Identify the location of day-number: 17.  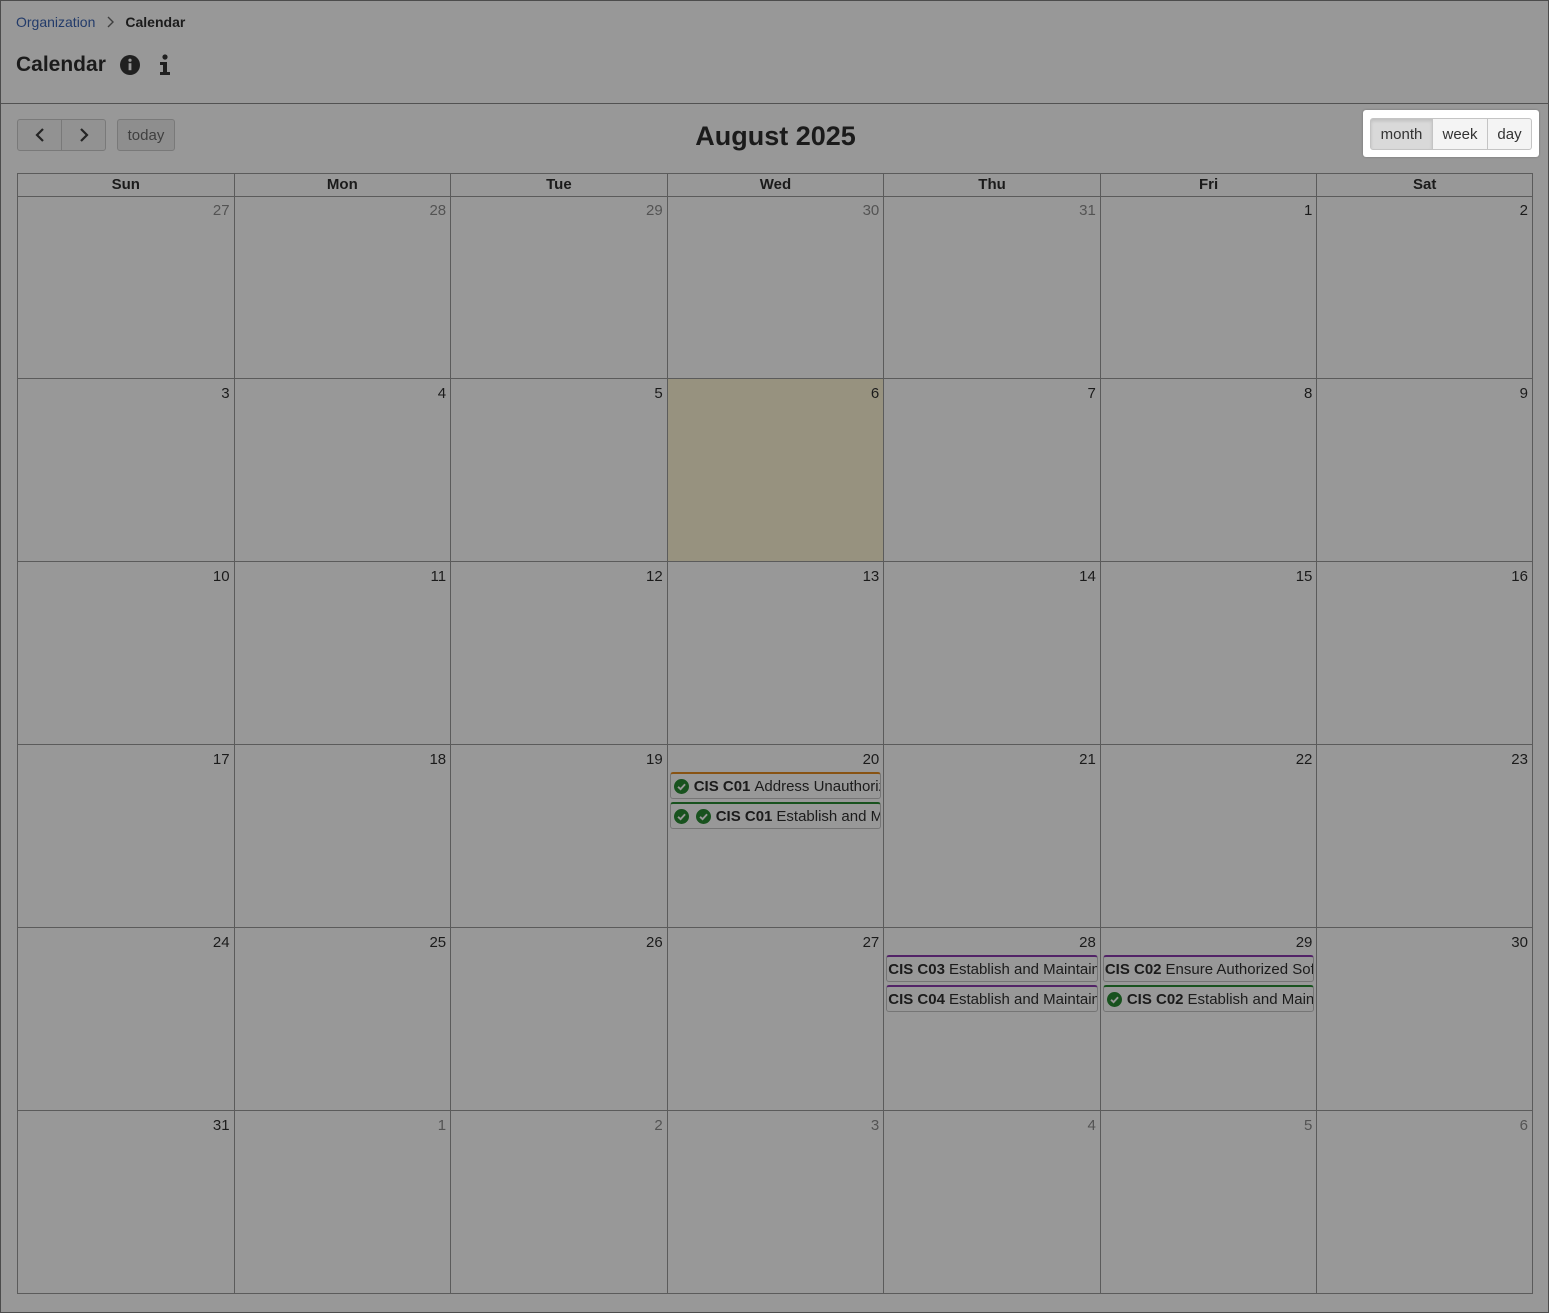
(221, 759).